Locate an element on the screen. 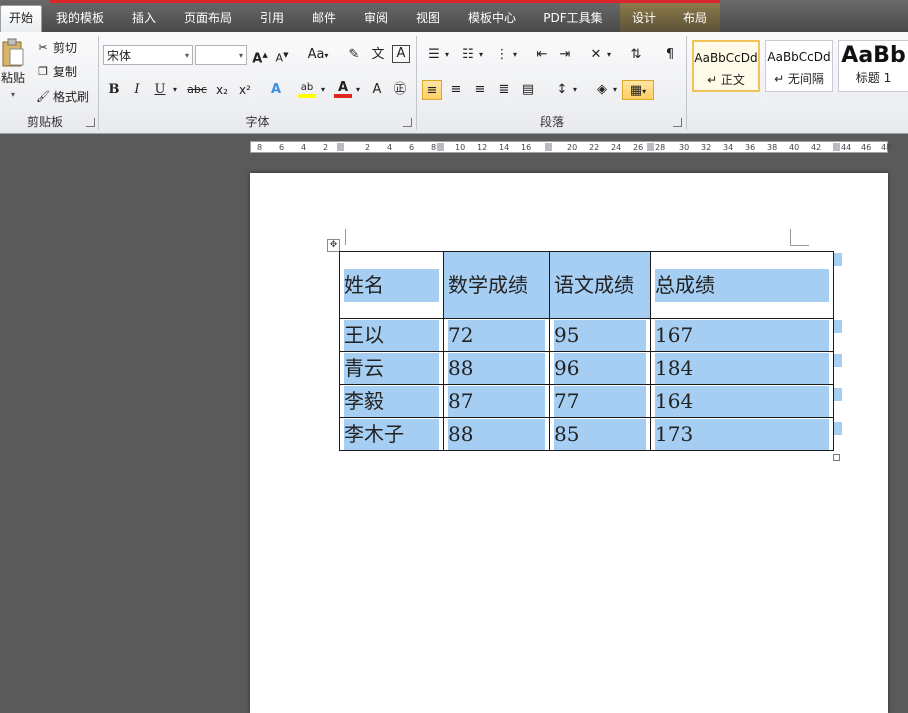 This screenshot has width=908, height=713. superscript-button: x² is located at coordinates (245, 90).